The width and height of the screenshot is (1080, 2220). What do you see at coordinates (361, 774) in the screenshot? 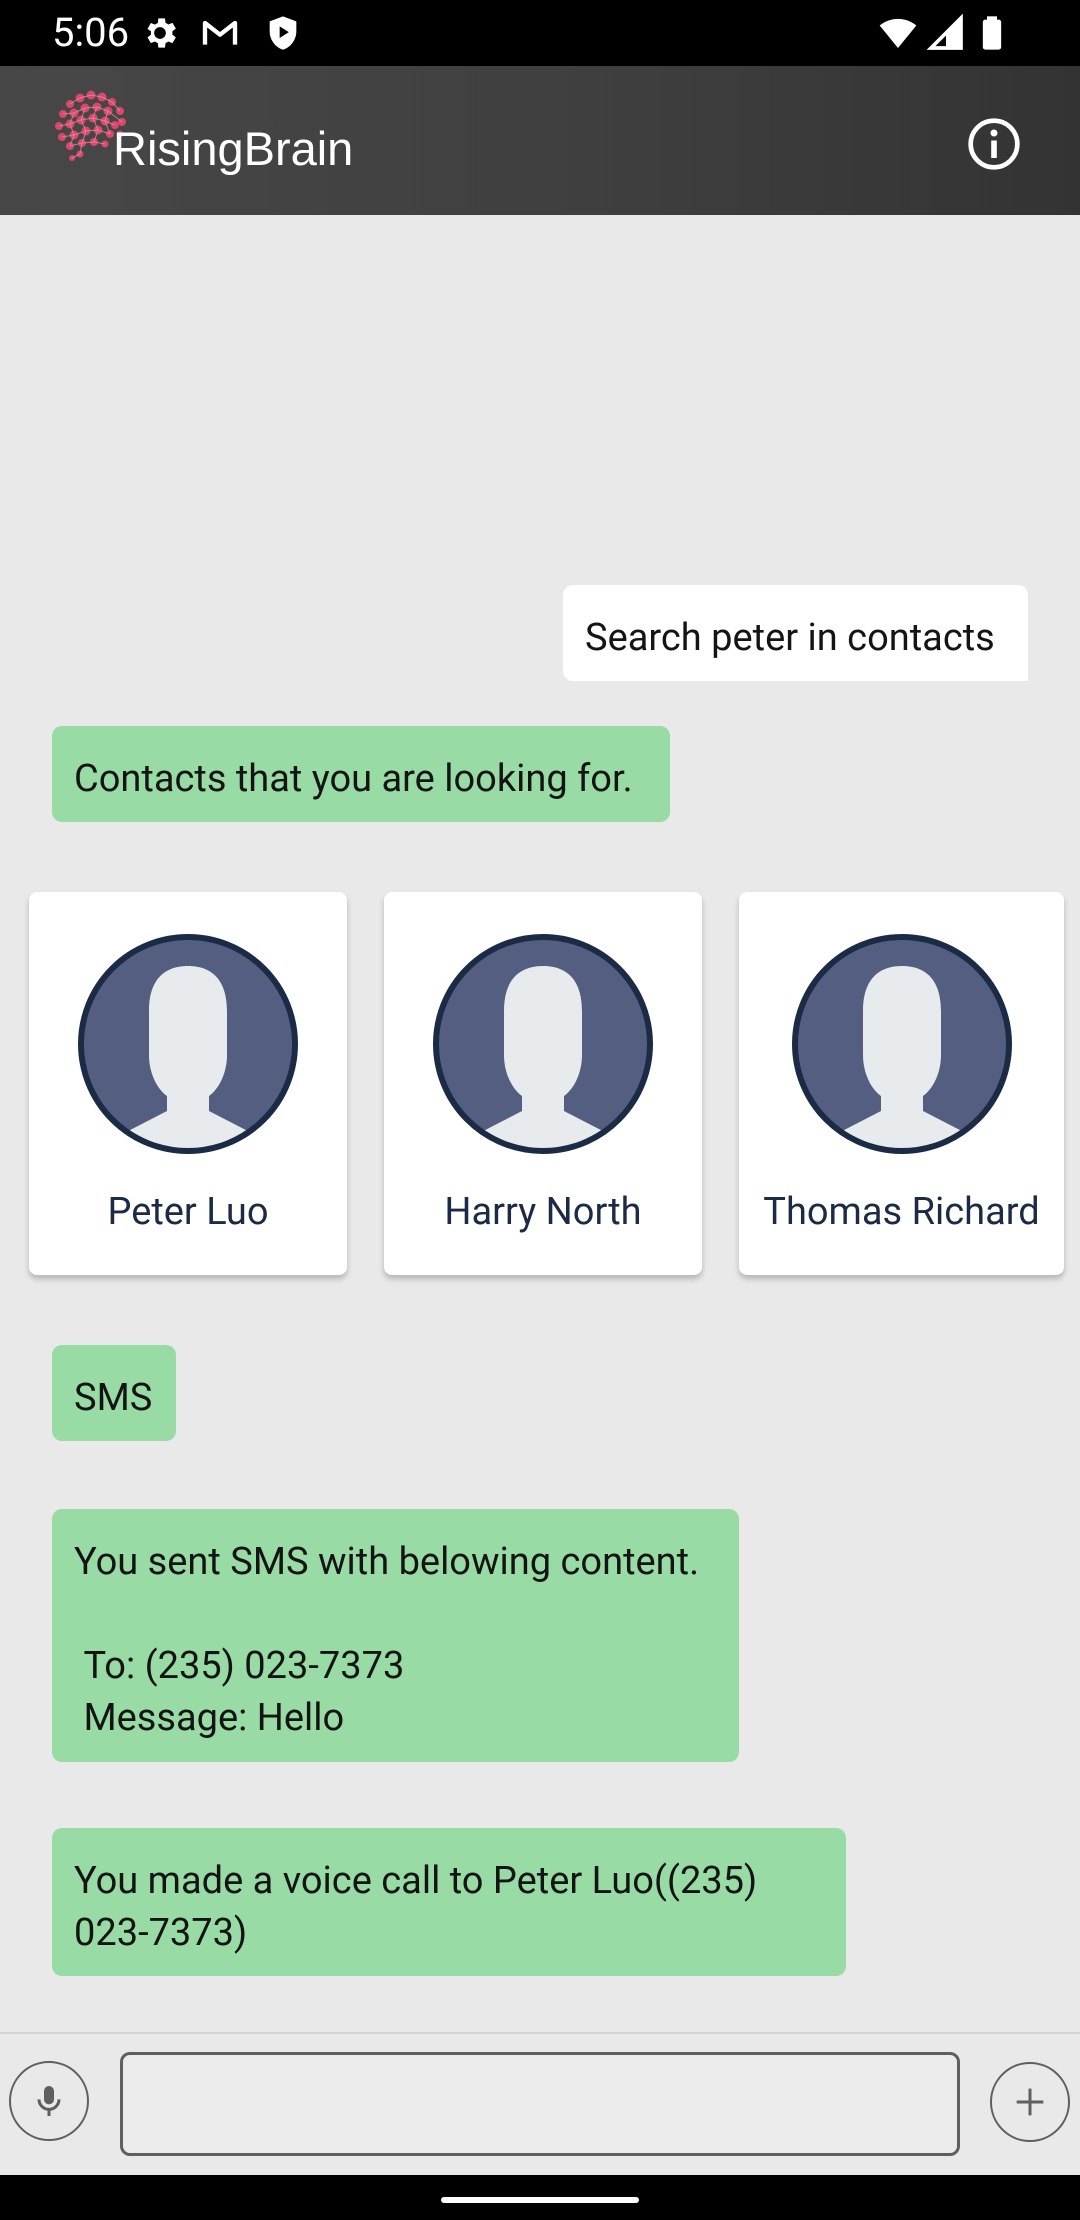
I see `bot-message-bubble: Contacts that you are looking for.` at bounding box center [361, 774].